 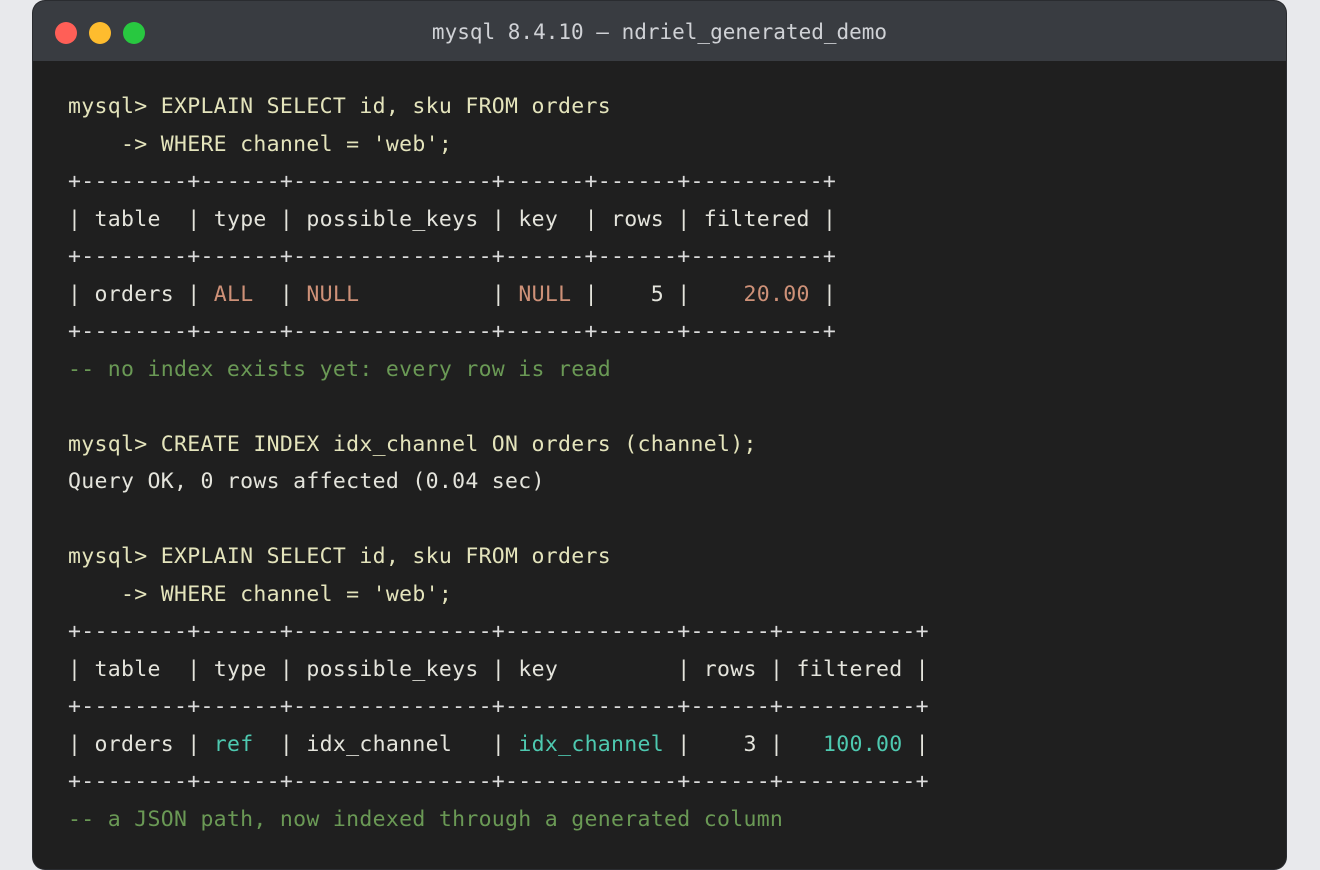 I want to click on cell-filtered: 20.00, so click(x=756, y=294).